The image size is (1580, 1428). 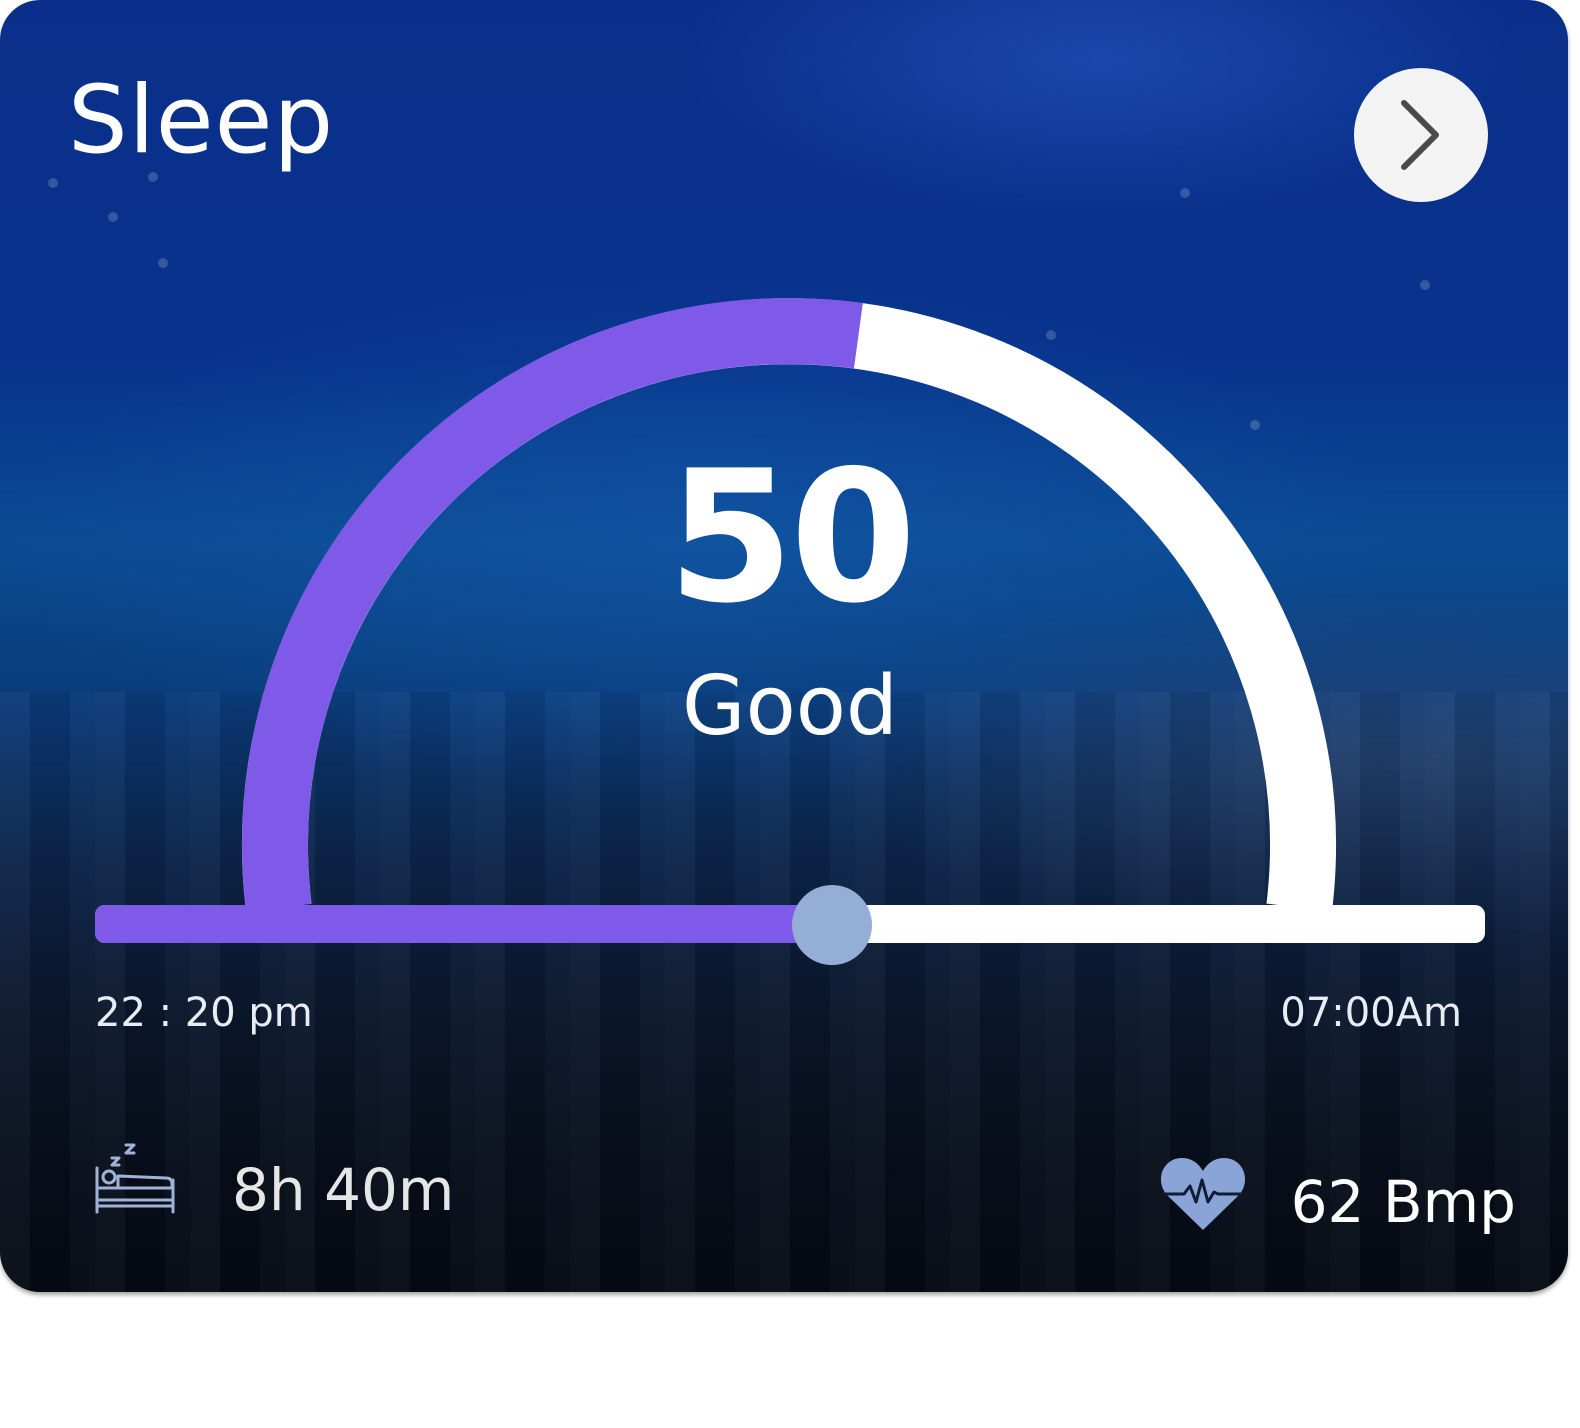 What do you see at coordinates (463, 924) in the screenshot?
I see `timeline-fill` at bounding box center [463, 924].